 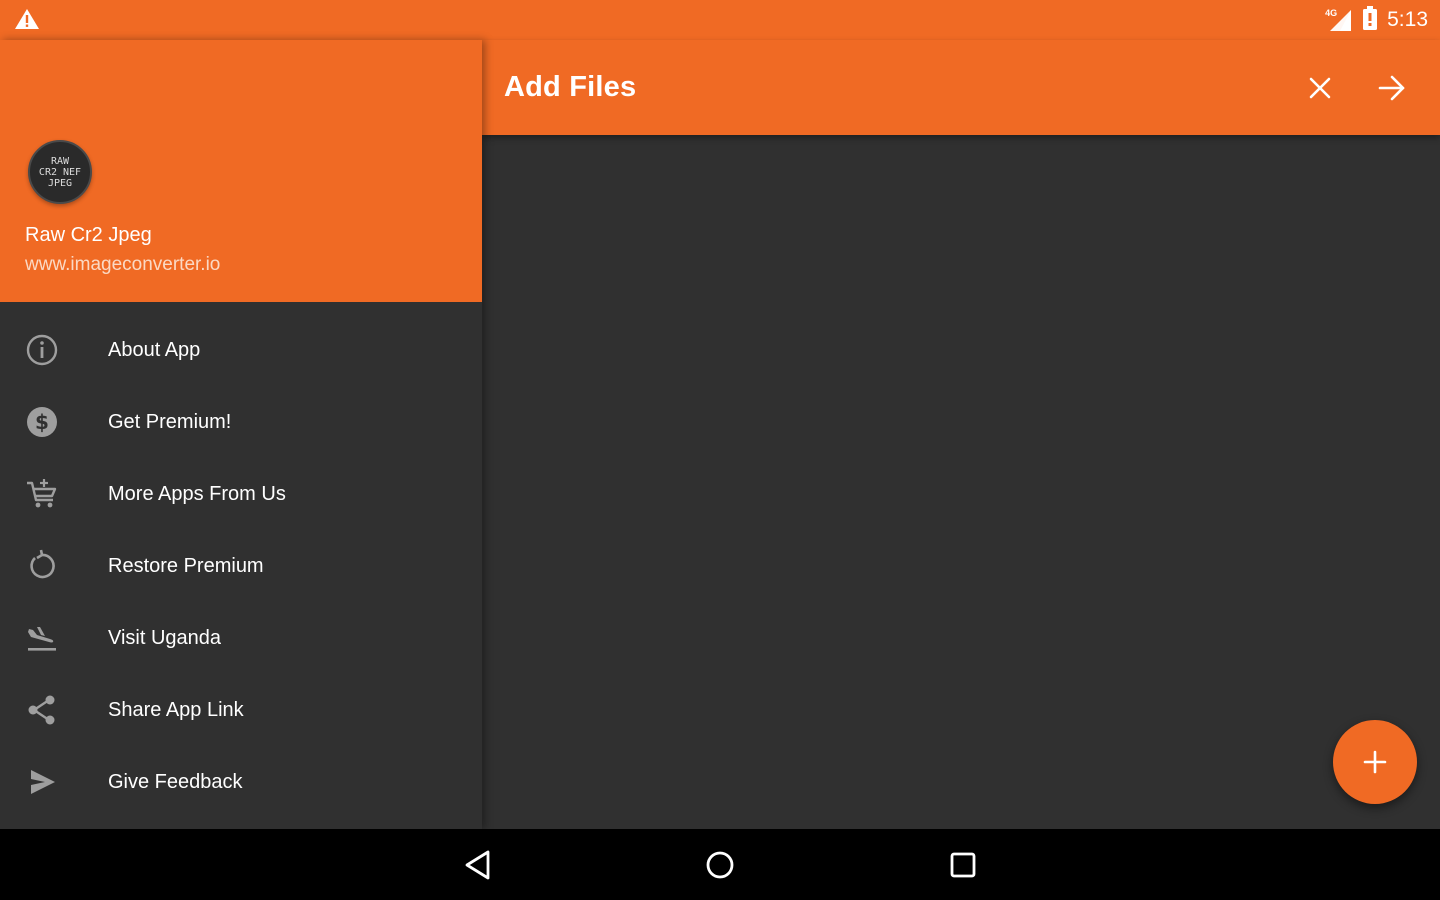 What do you see at coordinates (42, 782) in the screenshot?
I see `send-icon` at bounding box center [42, 782].